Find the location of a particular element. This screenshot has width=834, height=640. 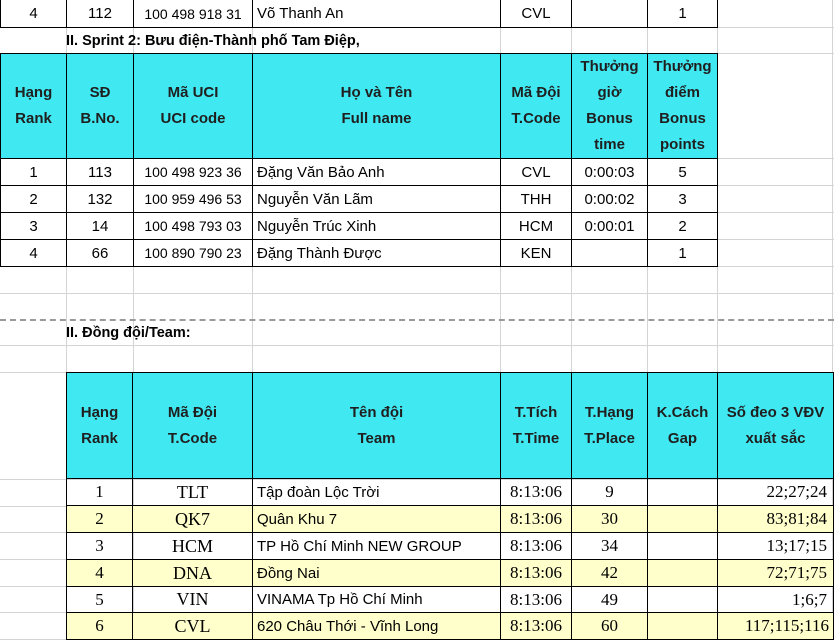

team-place-cell: 42 is located at coordinates (610, 573).